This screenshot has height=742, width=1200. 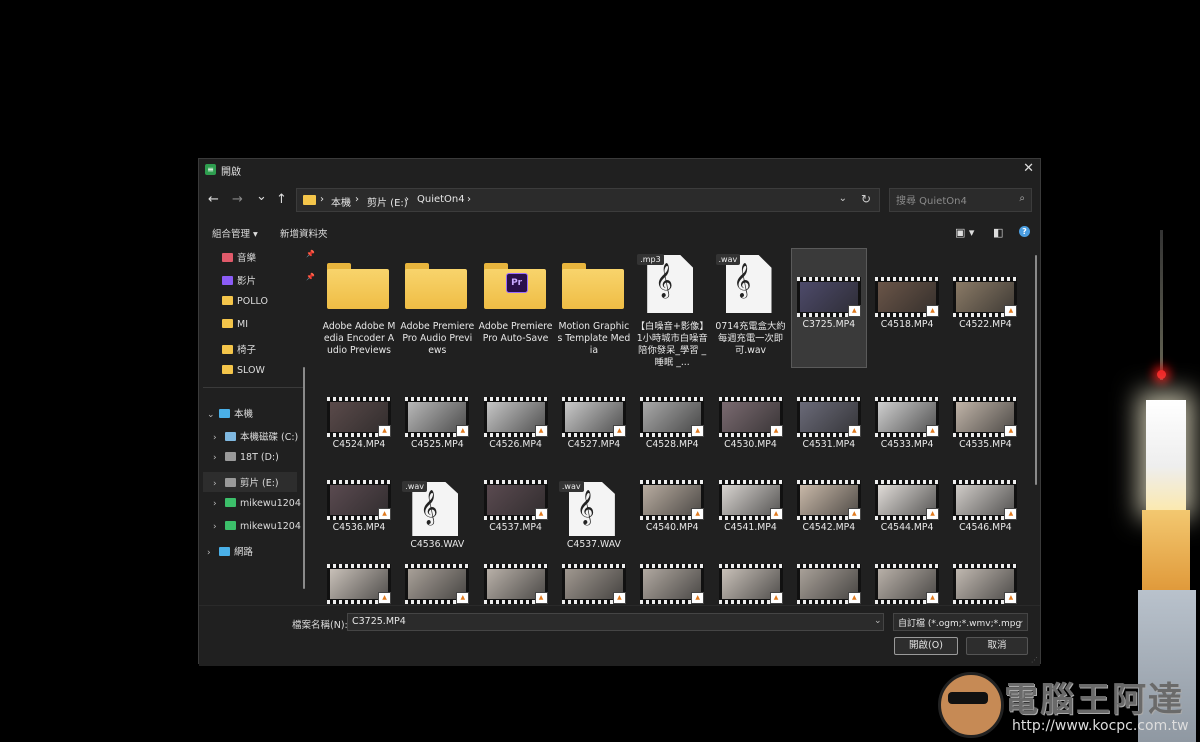 I want to click on file-item: ▲ C4536.MP4, so click(x=359, y=517).